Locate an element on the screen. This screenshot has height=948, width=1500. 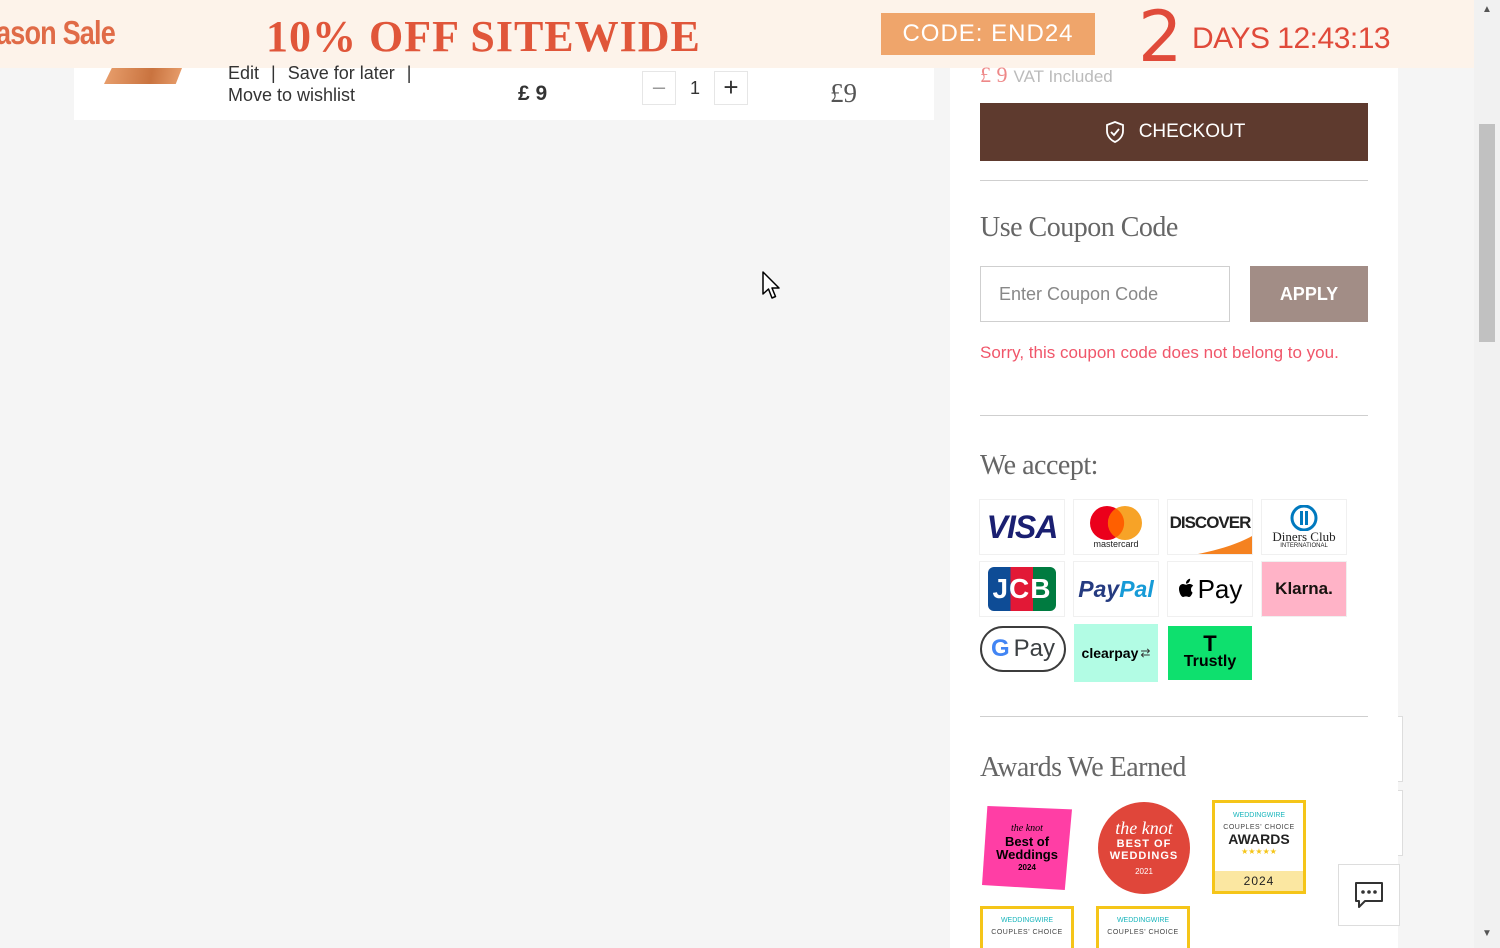
google-g-icon: G is located at coordinates (1000, 648).